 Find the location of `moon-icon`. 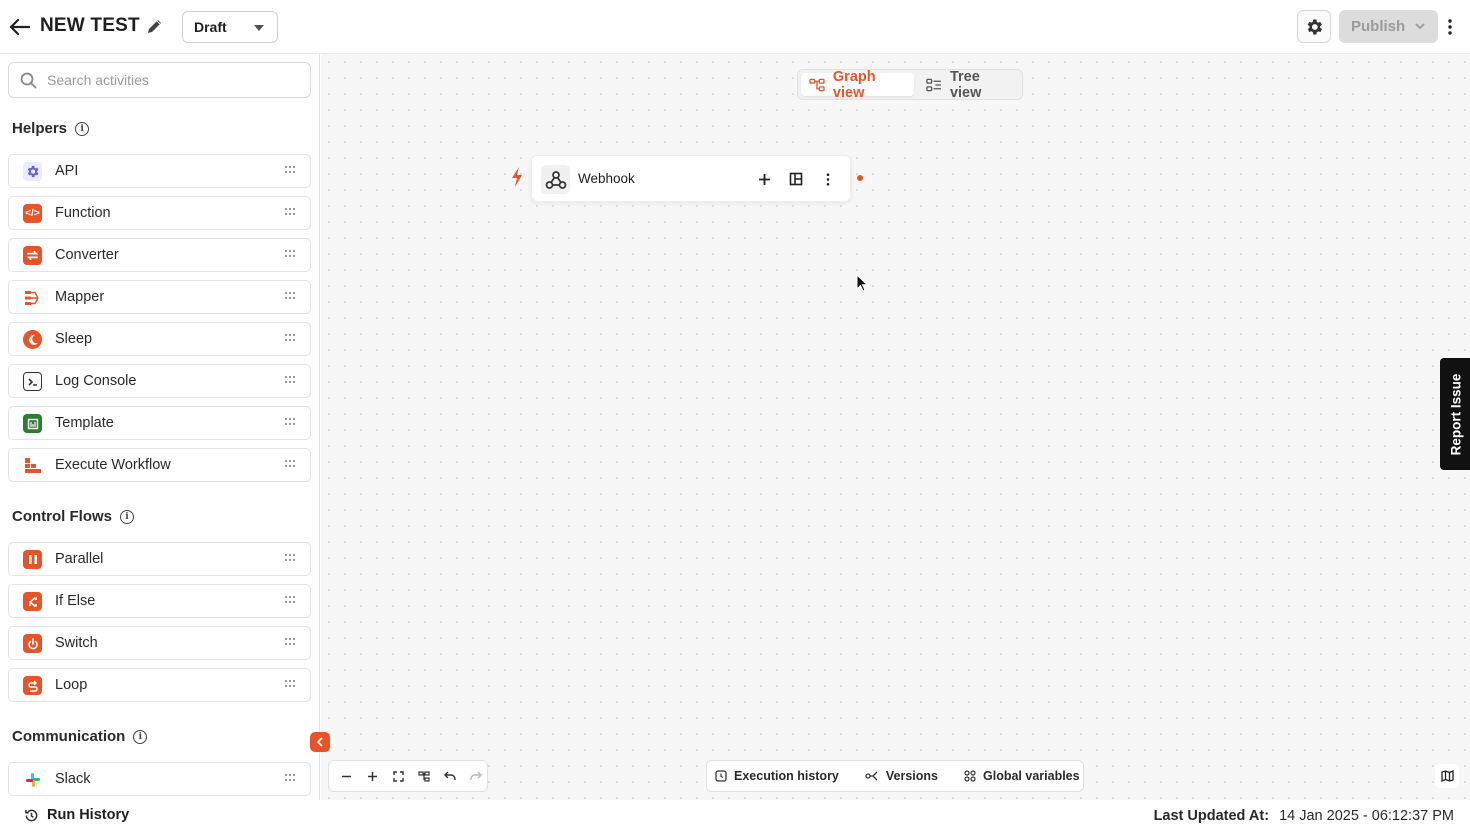

moon-icon is located at coordinates (32, 339).